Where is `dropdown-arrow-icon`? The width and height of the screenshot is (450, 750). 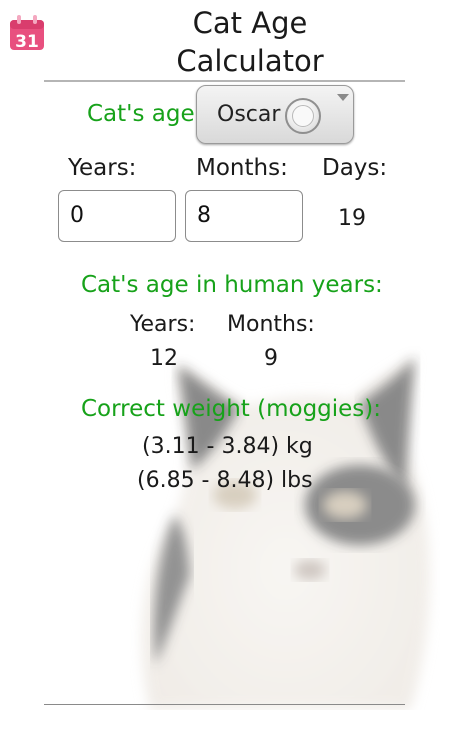
dropdown-arrow-icon is located at coordinates (343, 97).